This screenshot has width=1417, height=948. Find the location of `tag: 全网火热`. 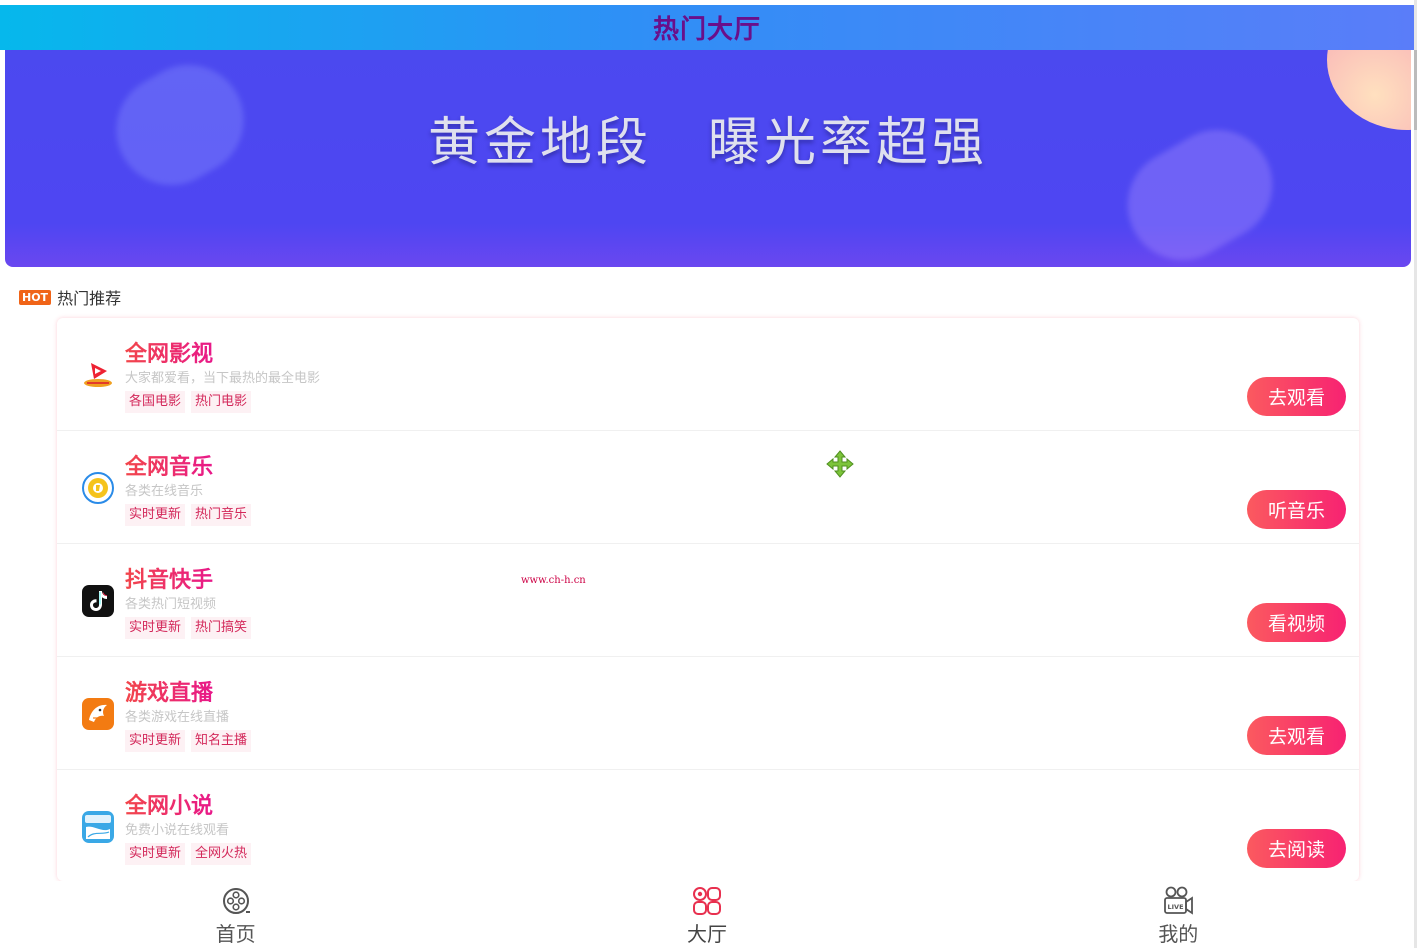

tag: 全网火热 is located at coordinates (221, 854).